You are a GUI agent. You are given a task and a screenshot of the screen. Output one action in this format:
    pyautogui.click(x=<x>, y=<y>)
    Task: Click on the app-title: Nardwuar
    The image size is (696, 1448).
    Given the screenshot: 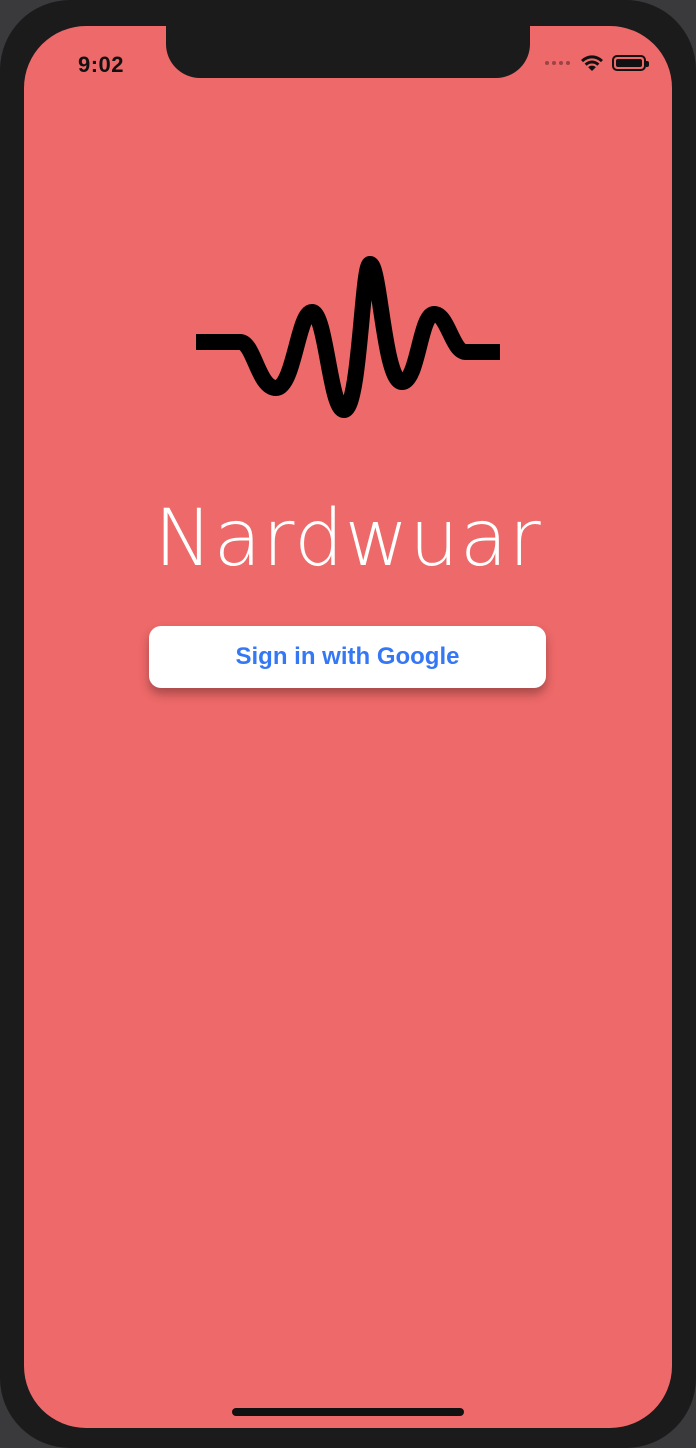 What is the action you would take?
    pyautogui.click(x=348, y=539)
    